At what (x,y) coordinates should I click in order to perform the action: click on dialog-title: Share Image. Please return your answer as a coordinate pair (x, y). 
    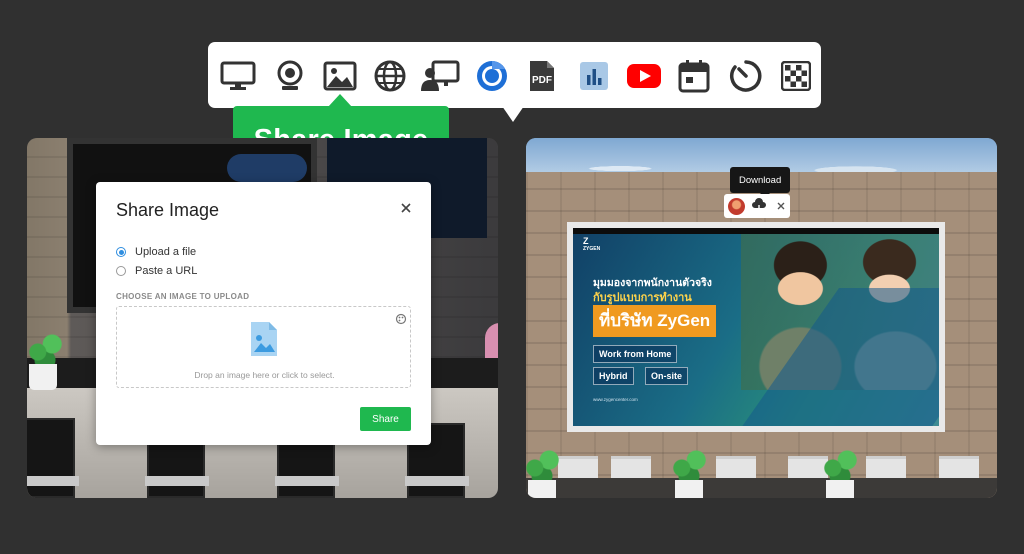
    Looking at the image, I should click on (168, 210).